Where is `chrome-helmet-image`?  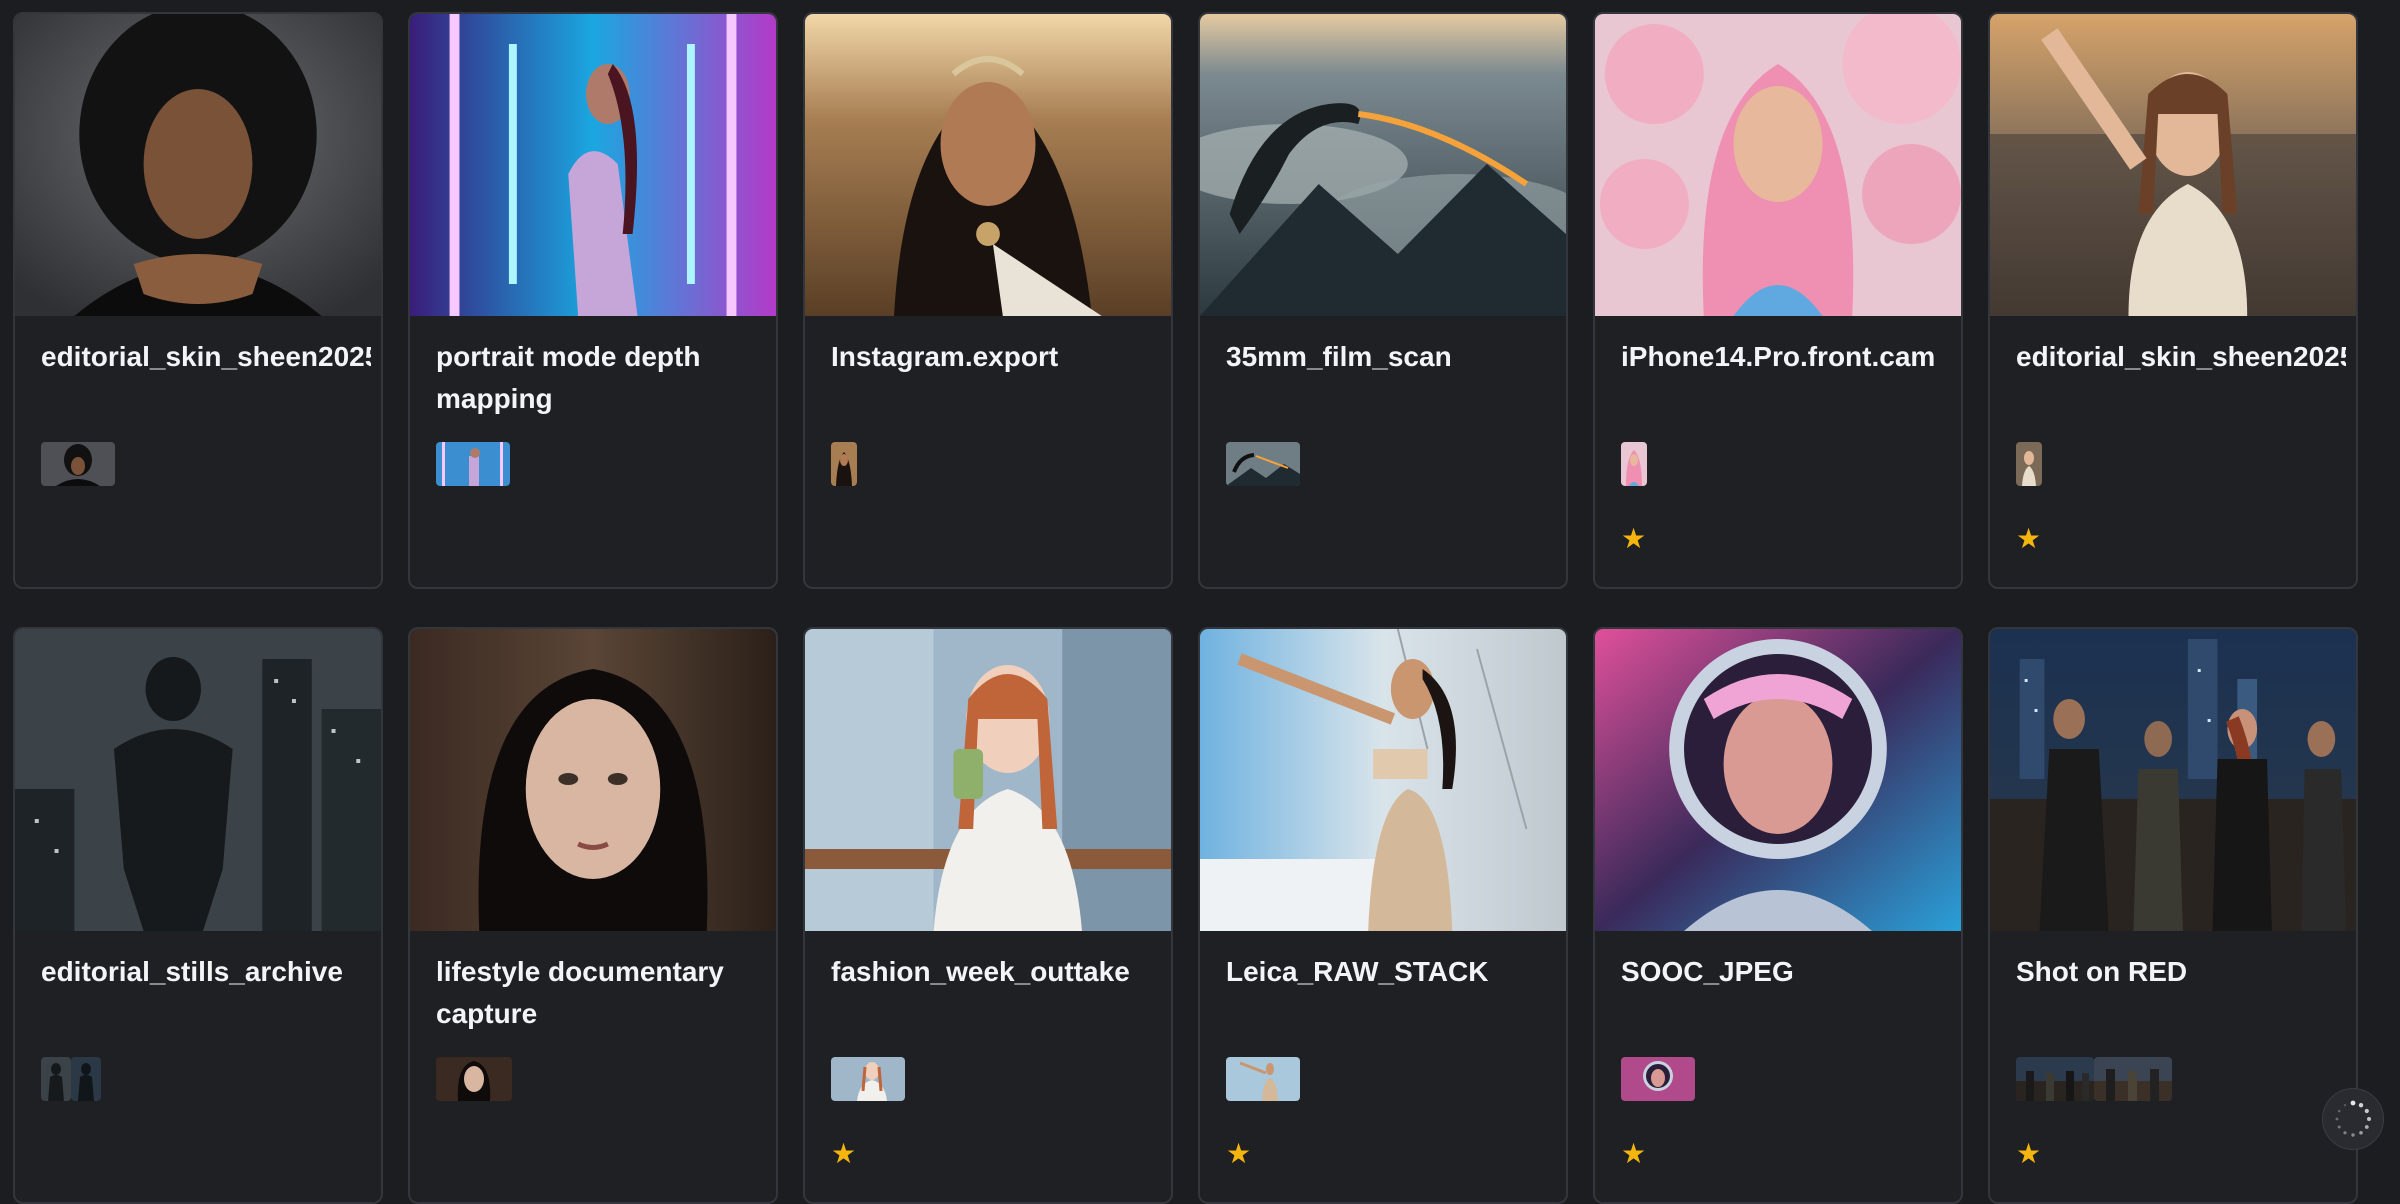 chrome-helmet-image is located at coordinates (1778, 780).